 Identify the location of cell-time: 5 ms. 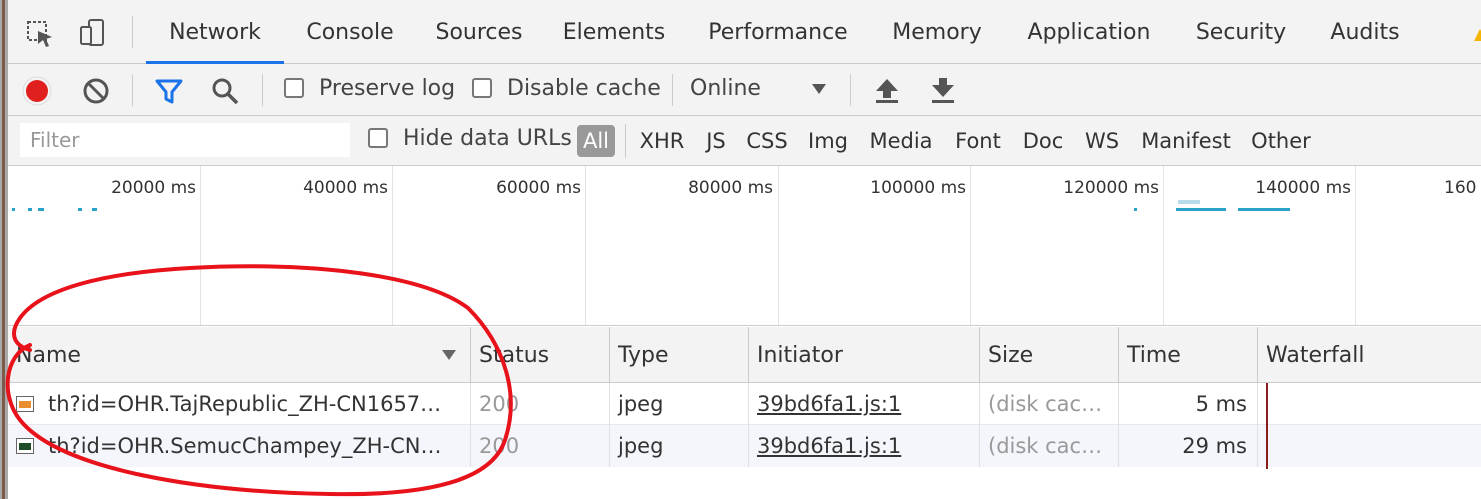
(1187, 404).